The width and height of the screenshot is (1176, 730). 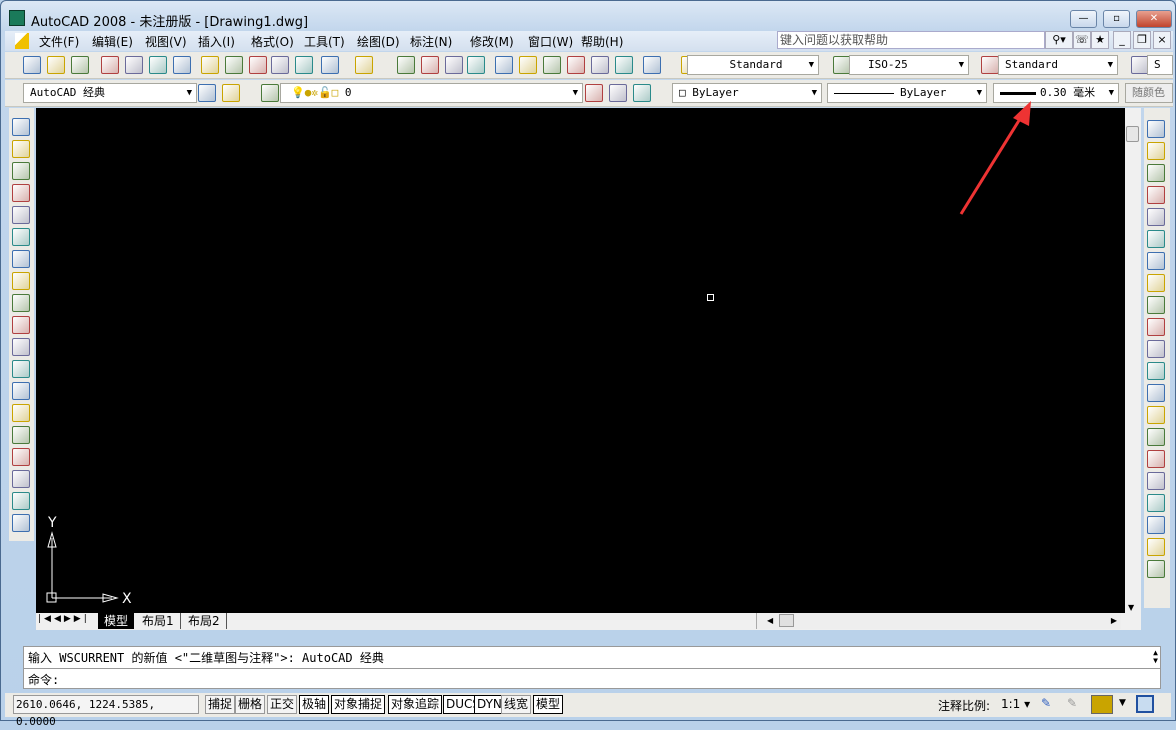 I want to click on region-icon, so click(x=21, y=479).